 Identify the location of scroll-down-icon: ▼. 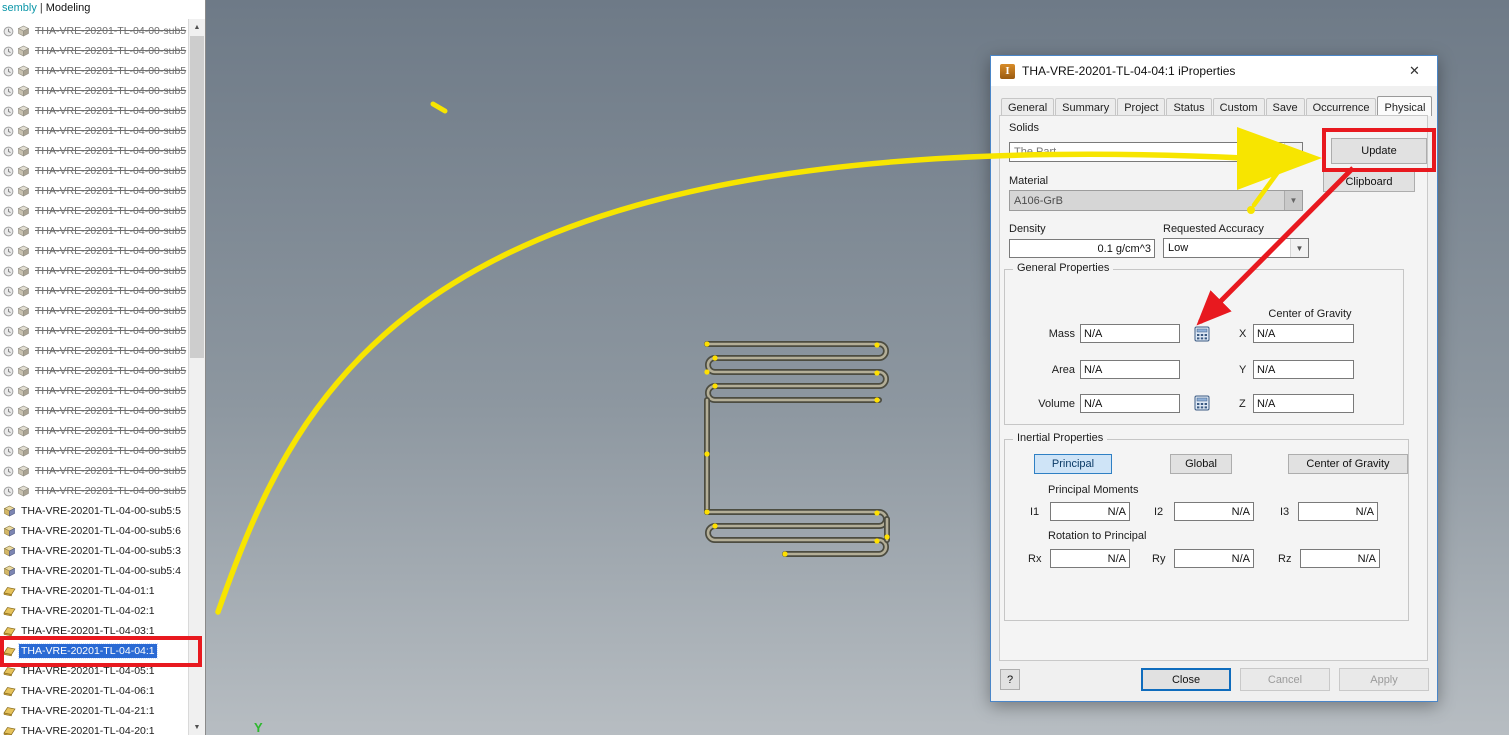
(197, 727).